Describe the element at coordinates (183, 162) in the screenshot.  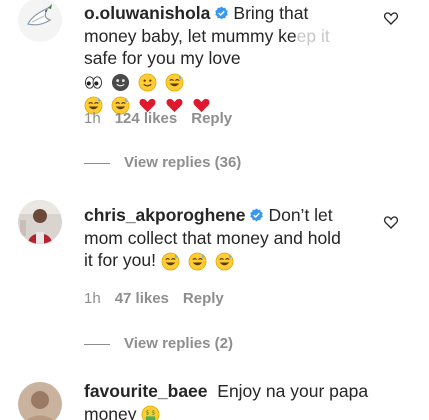
I see `view-replies-label: View replies (36)` at that location.